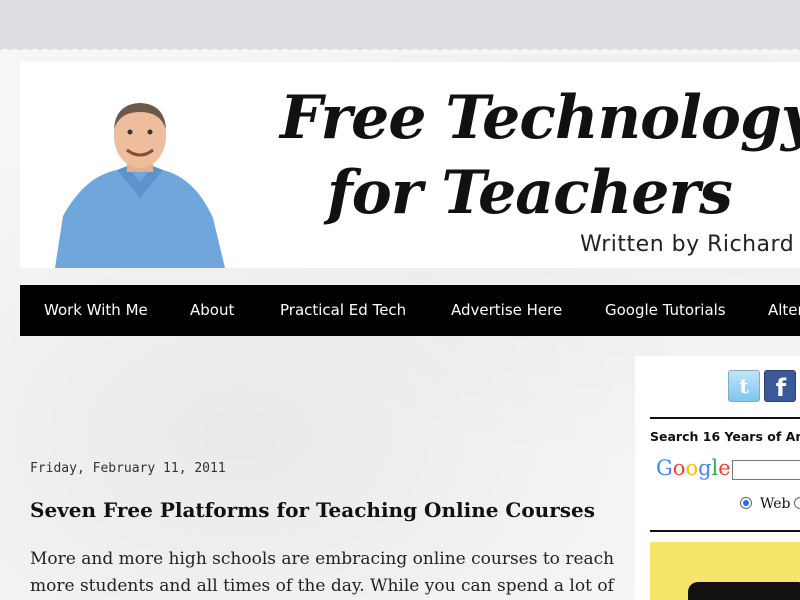 The image size is (800, 600). I want to click on radio-web-label: Web, so click(775, 504).